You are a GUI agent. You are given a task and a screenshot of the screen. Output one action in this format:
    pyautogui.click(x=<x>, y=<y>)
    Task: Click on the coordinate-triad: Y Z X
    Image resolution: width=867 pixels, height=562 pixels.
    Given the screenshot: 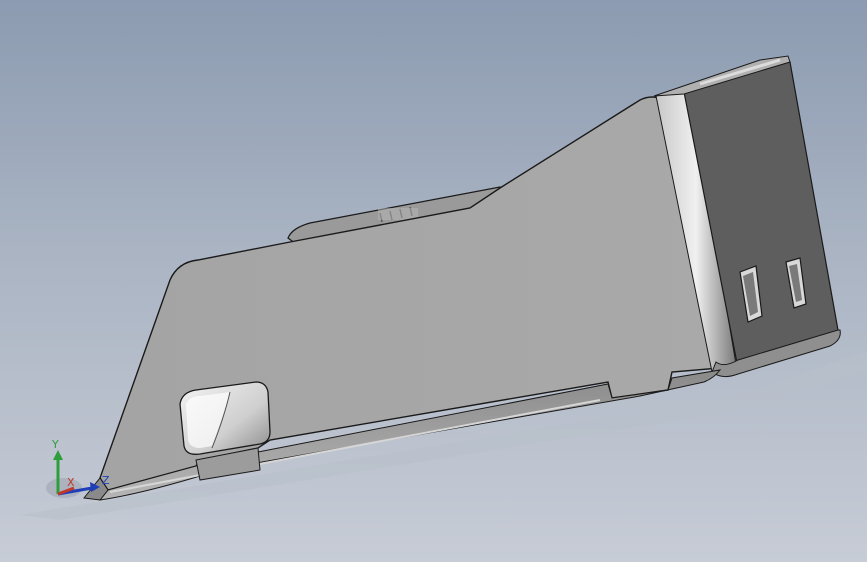 What is the action you would take?
    pyautogui.click(x=78, y=468)
    